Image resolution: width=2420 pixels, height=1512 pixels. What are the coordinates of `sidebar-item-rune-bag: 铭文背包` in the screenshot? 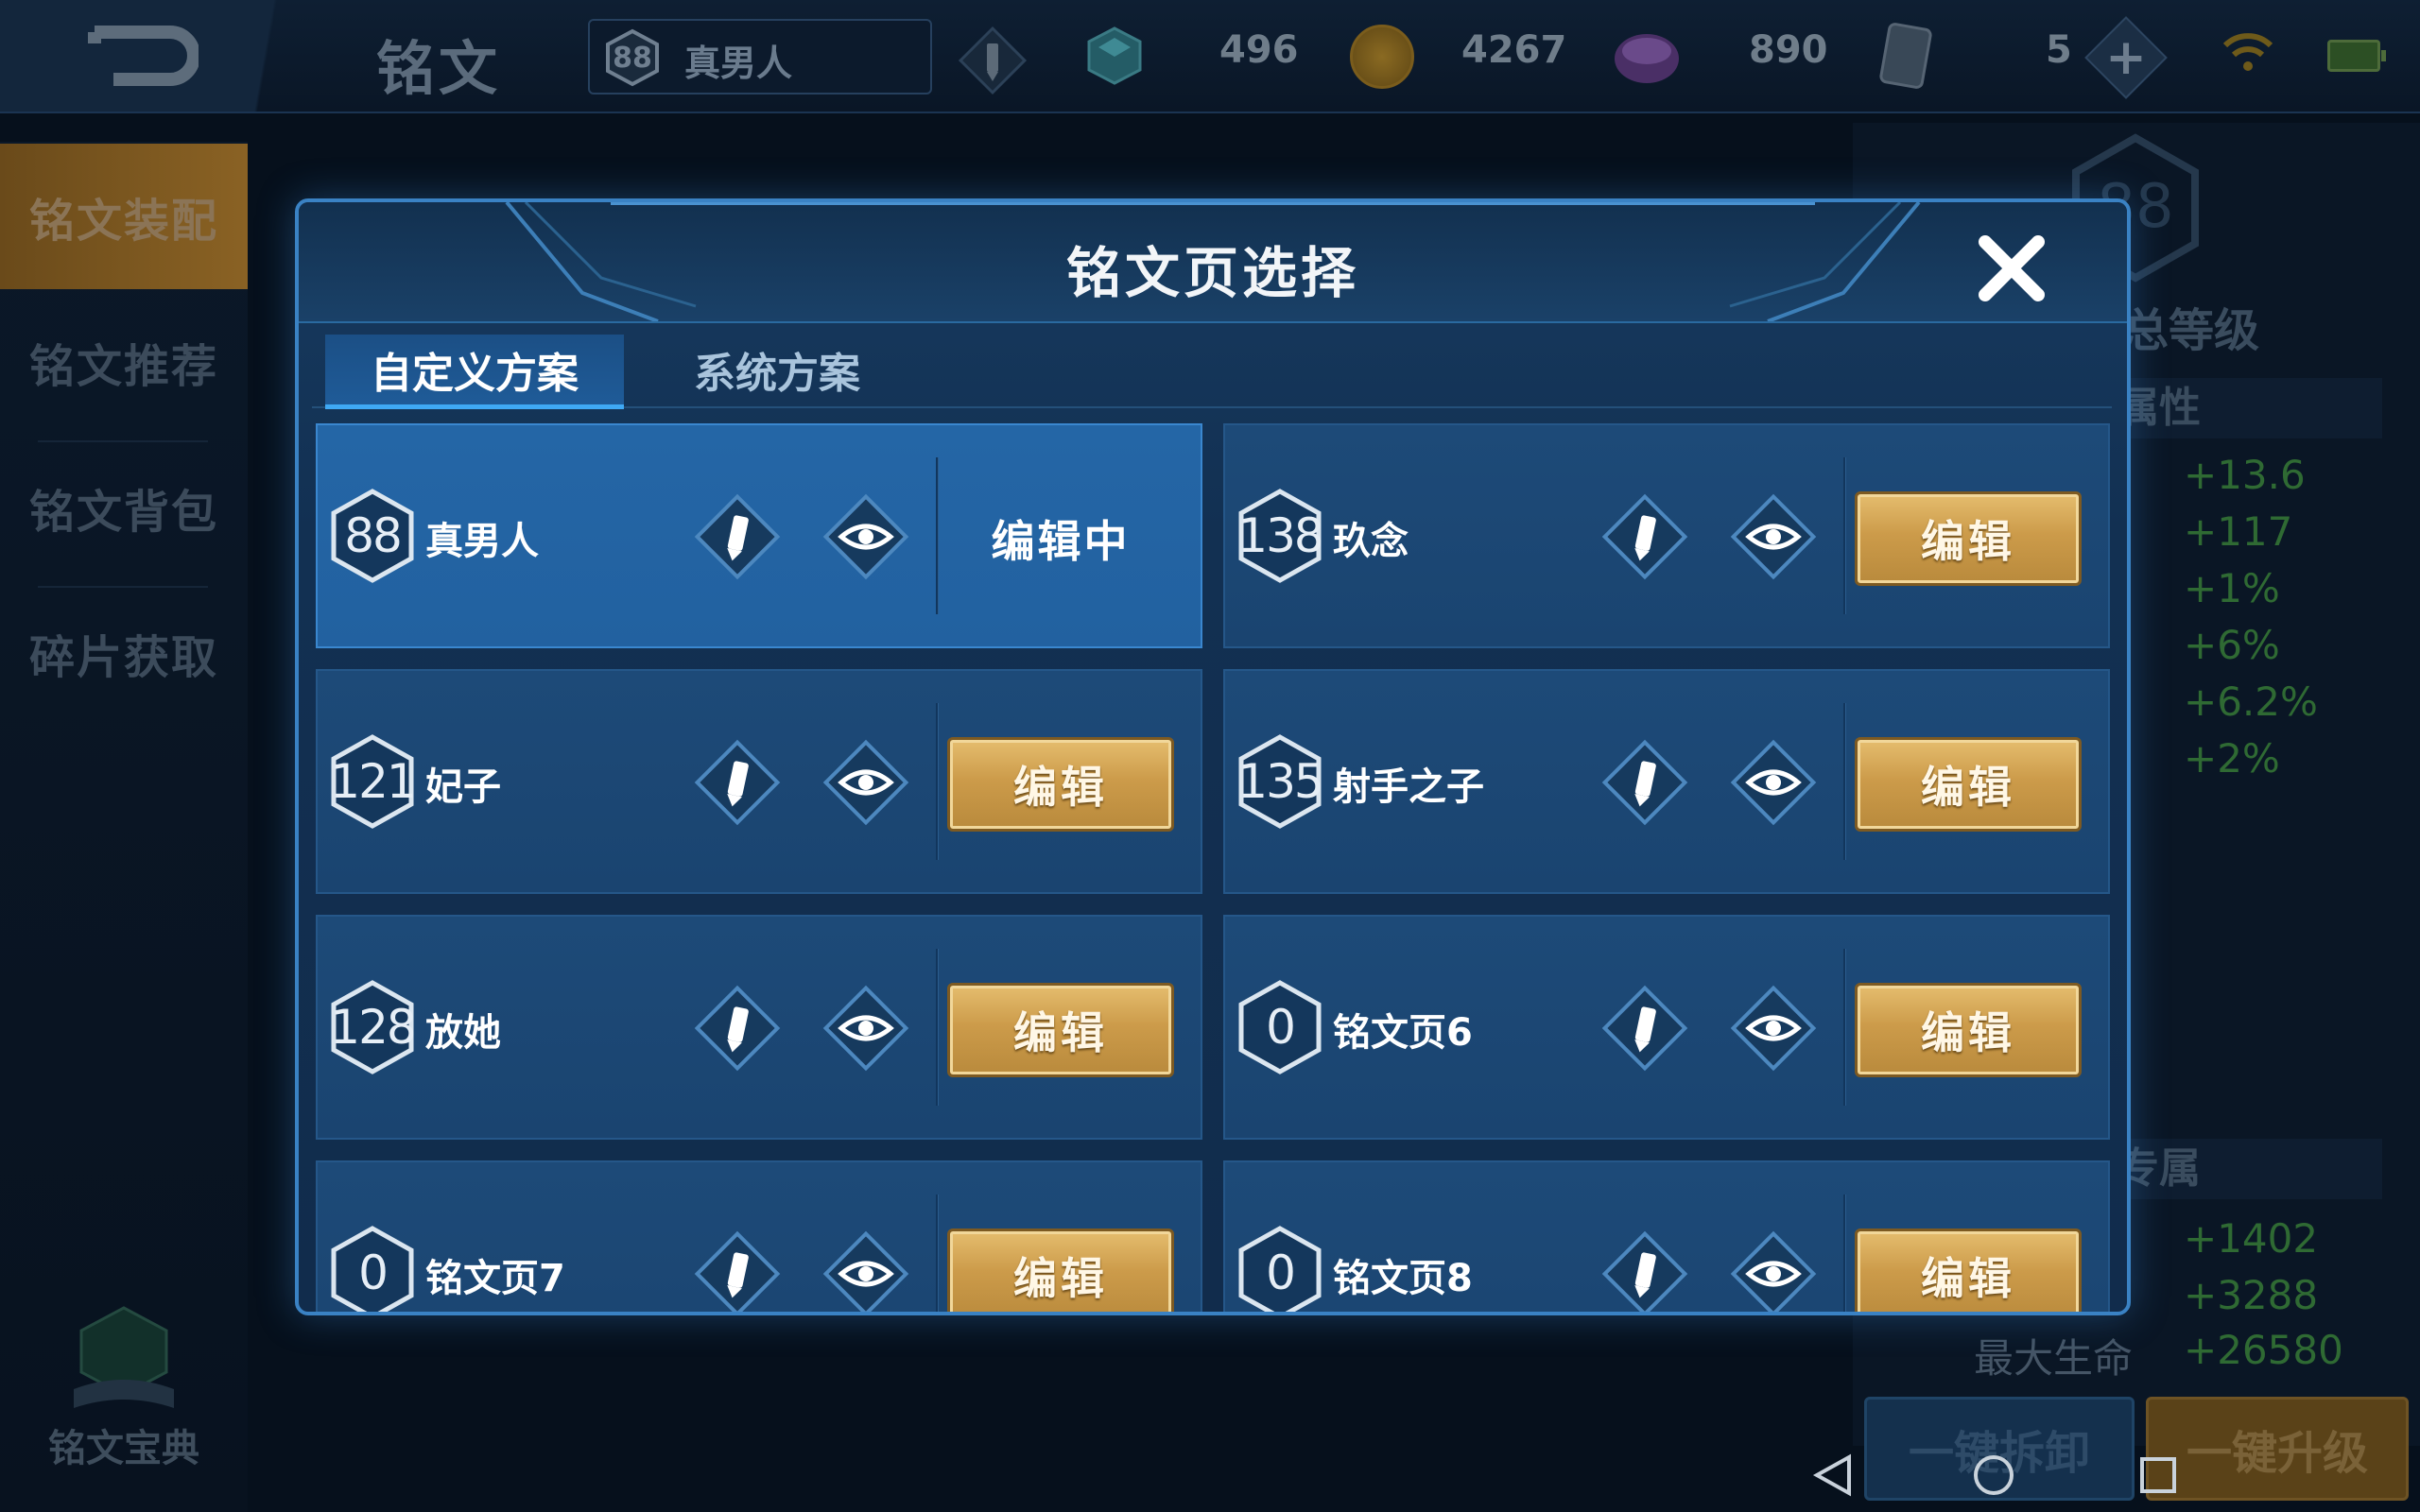 It's located at (124, 507).